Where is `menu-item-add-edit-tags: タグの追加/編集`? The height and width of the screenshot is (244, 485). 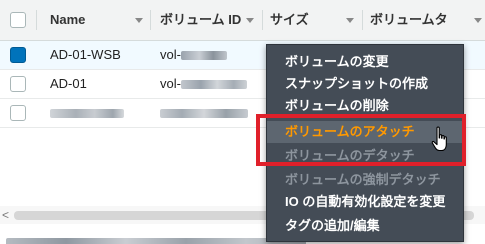 menu-item-add-edit-tags: タグの追加/編集 is located at coordinates (365, 226).